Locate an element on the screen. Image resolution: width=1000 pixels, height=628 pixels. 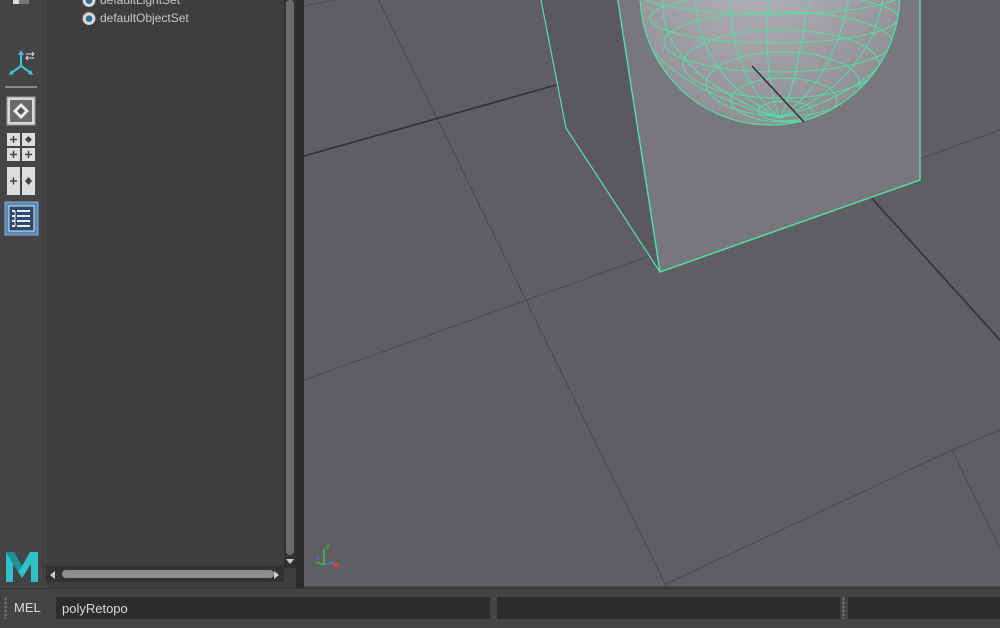
maya-logo-icon is located at coordinates (22, 566).